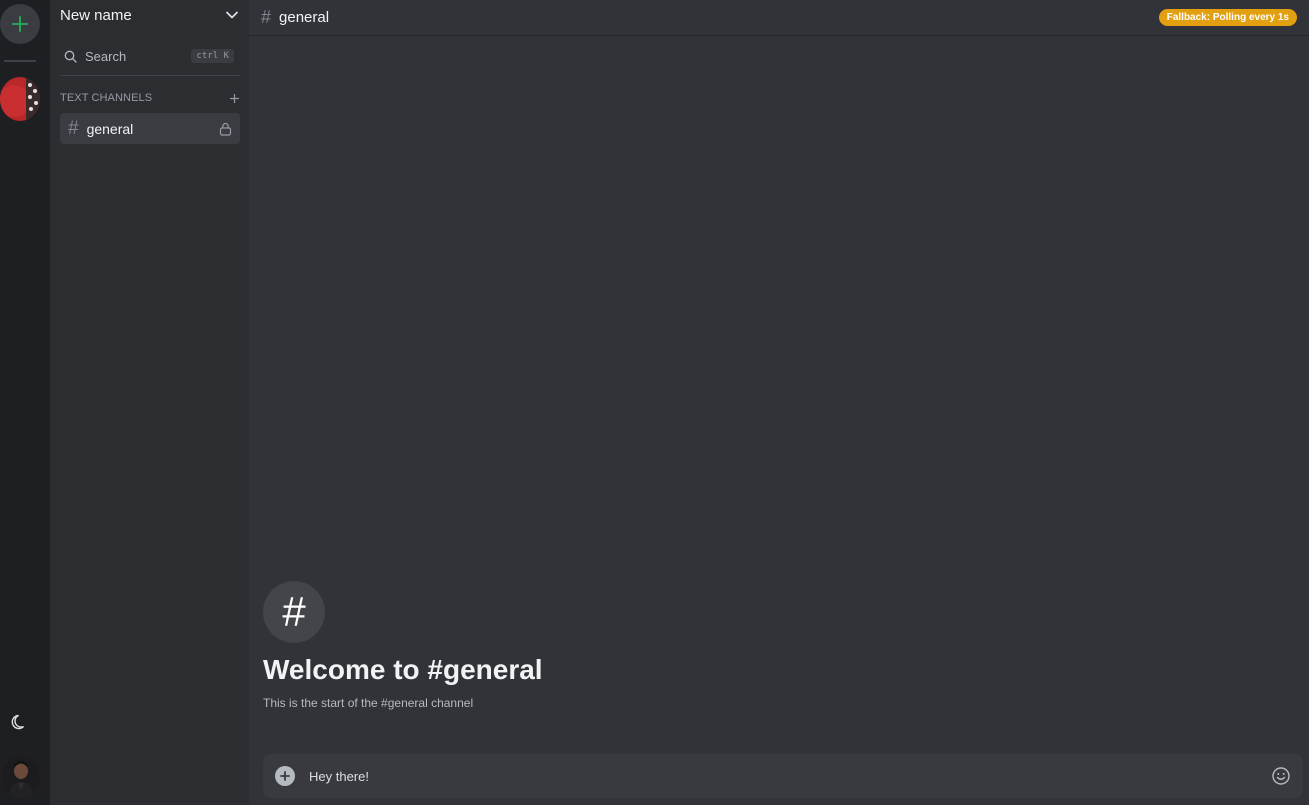 The image size is (1309, 805). What do you see at coordinates (25, 402) in the screenshot?
I see `server-rail` at bounding box center [25, 402].